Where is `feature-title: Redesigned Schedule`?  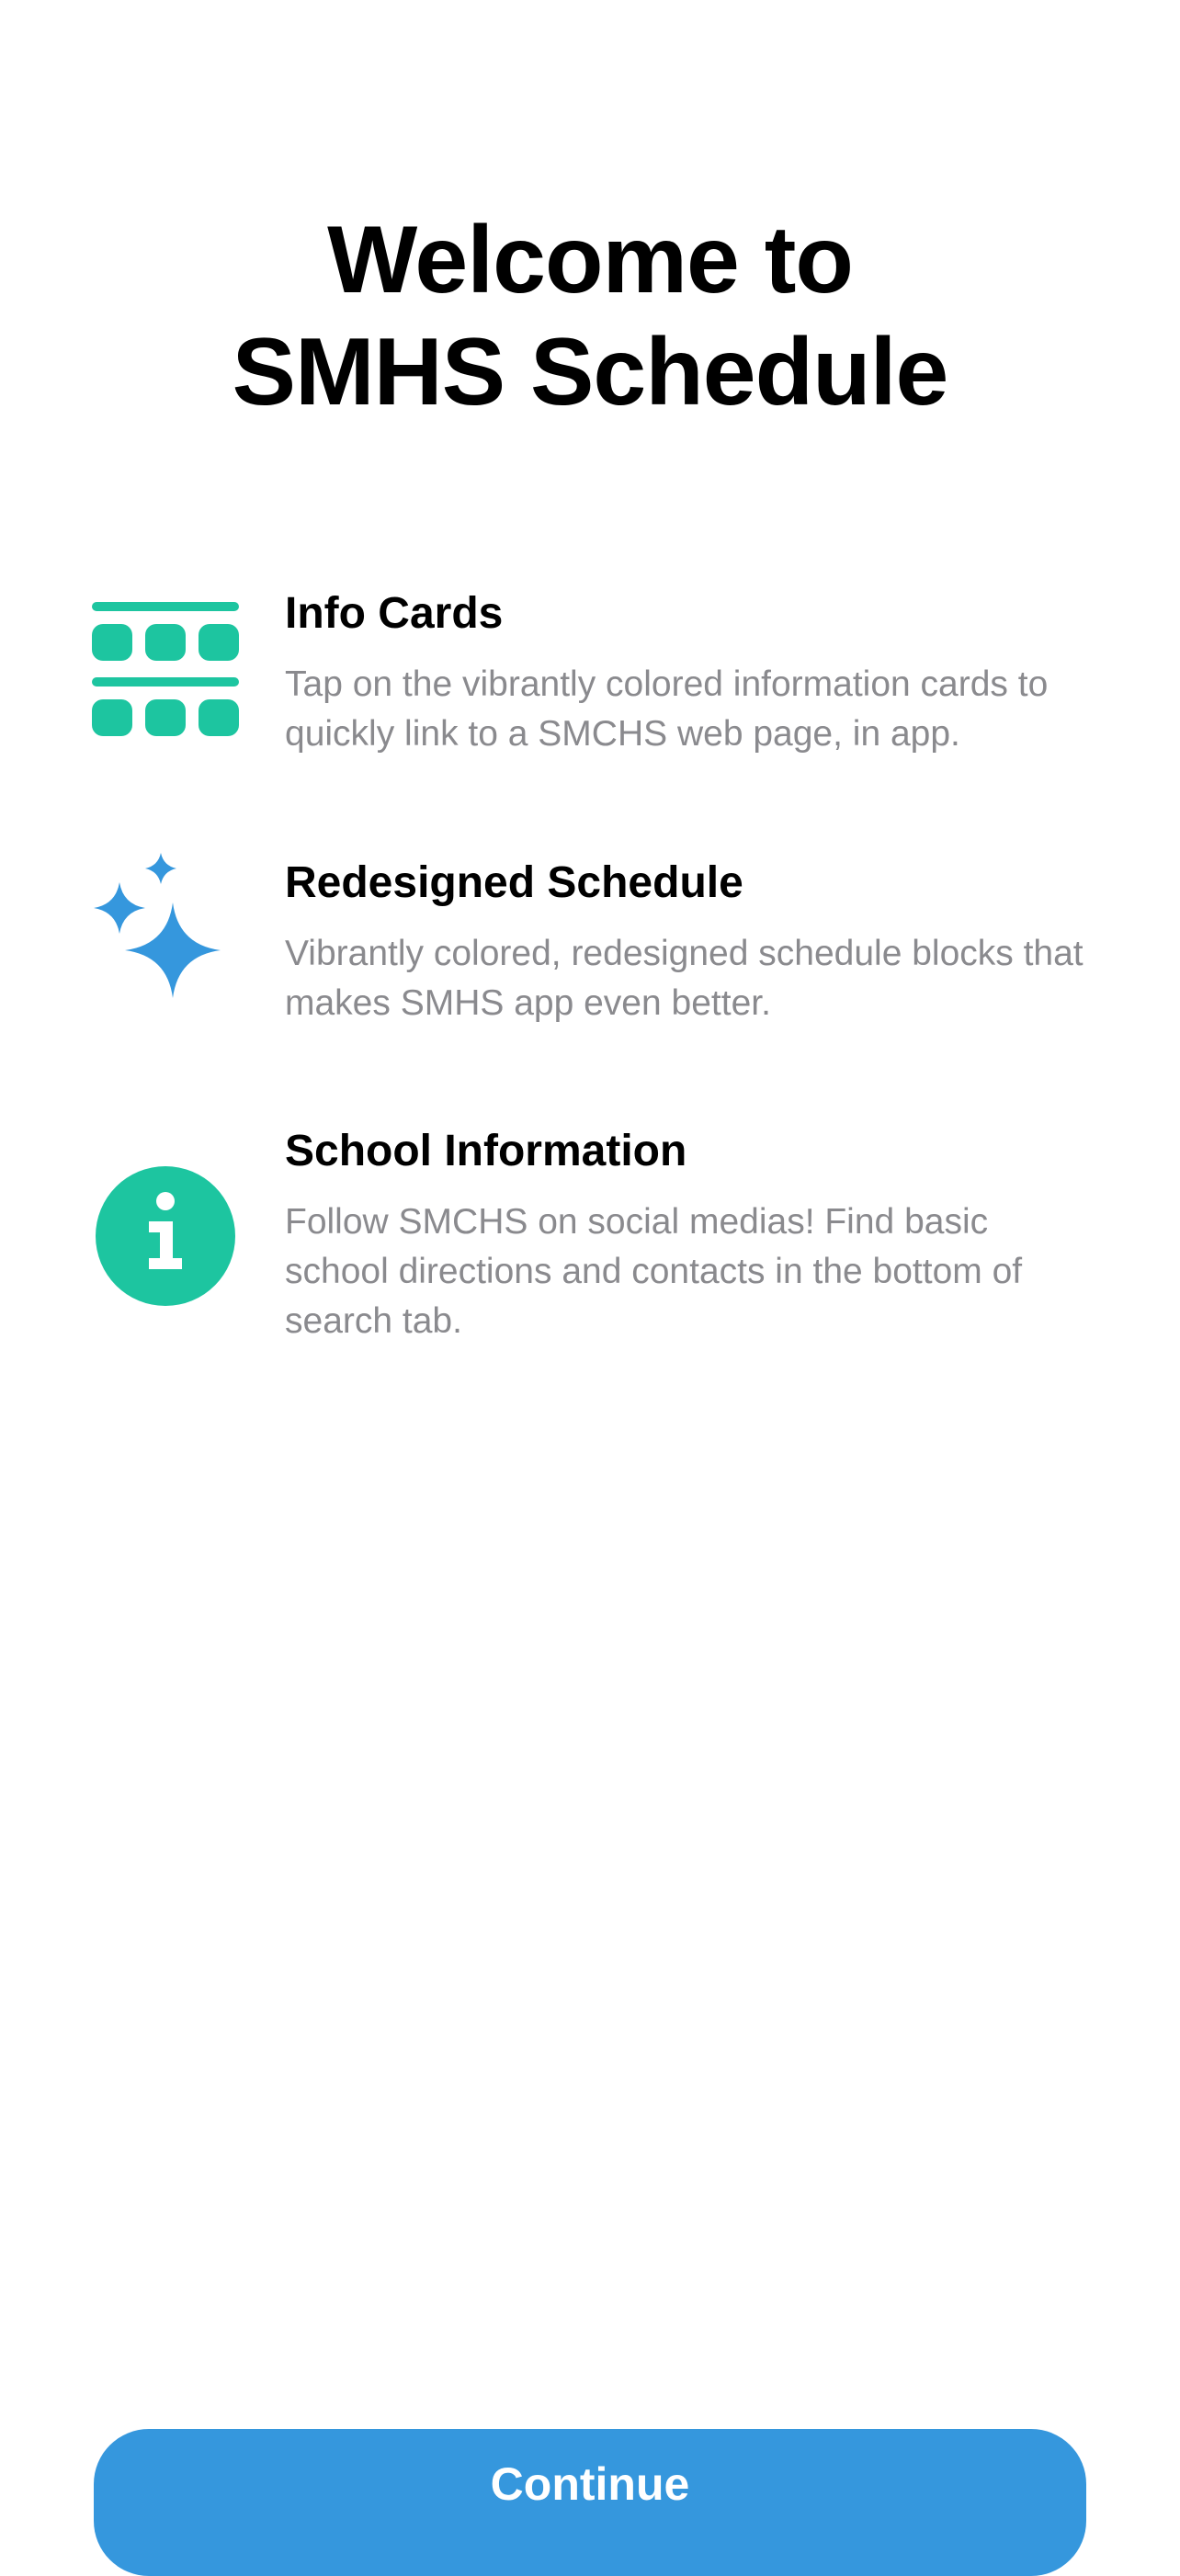
feature-title: Redesigned Schedule is located at coordinates (514, 883).